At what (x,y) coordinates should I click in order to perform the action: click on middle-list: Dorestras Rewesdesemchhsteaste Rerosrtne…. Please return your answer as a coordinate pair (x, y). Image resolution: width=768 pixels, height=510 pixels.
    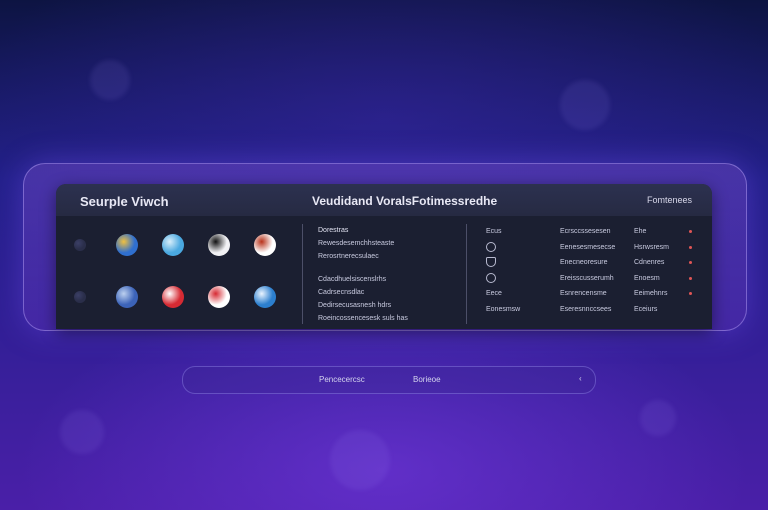
    Looking at the image, I should click on (393, 274).